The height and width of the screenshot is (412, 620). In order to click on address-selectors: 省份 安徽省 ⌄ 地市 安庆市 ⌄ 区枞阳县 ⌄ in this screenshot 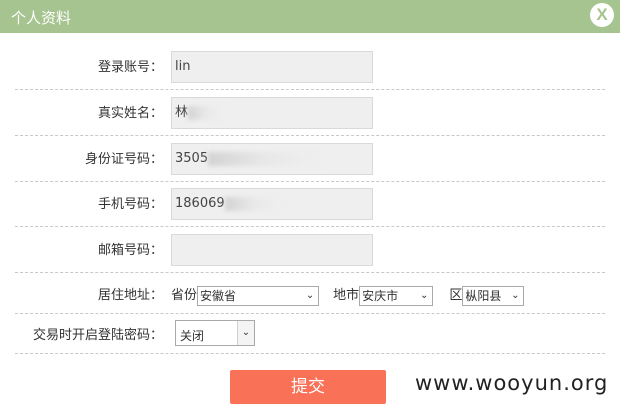, I will do `click(348, 296)`.